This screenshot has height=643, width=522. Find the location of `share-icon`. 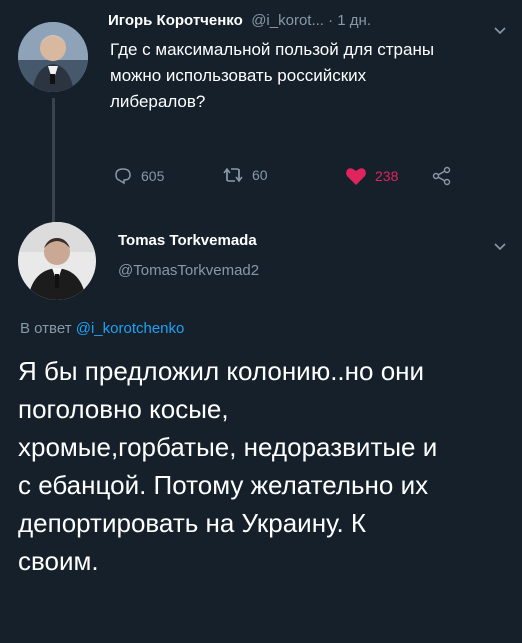

share-icon is located at coordinates (441, 176).